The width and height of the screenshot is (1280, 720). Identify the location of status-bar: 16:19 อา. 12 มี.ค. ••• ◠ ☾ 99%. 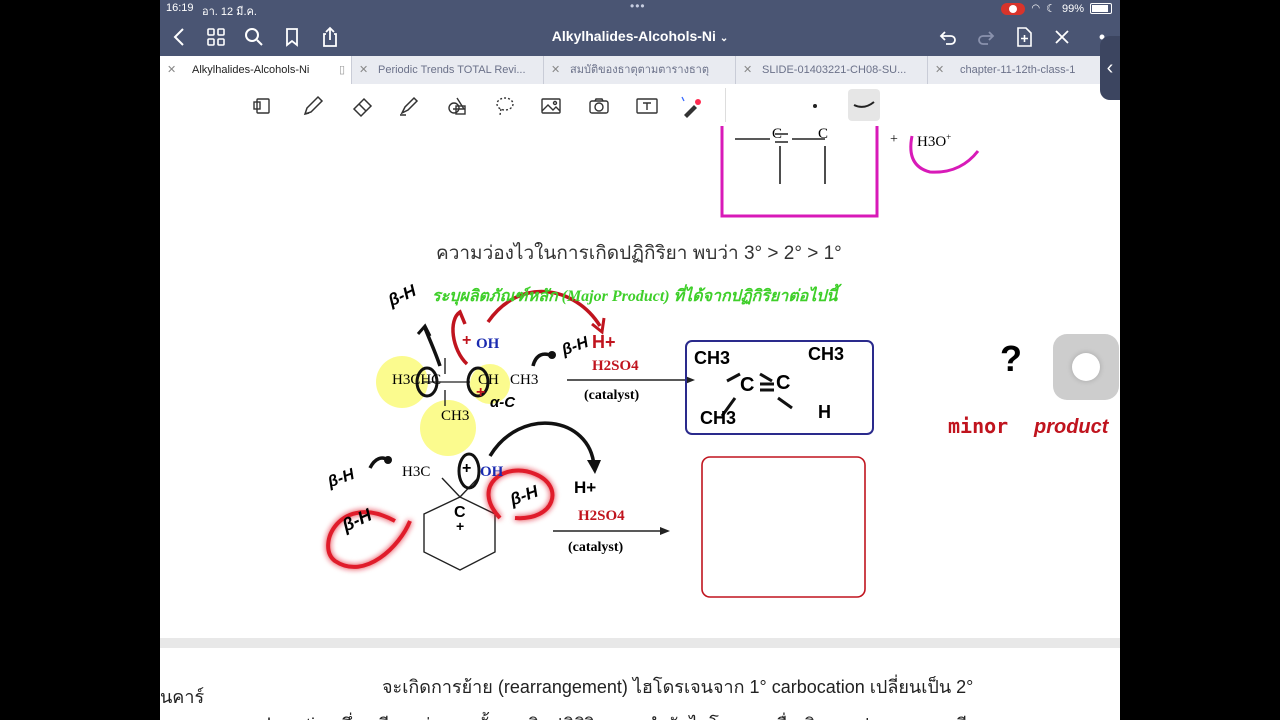
(640, 9).